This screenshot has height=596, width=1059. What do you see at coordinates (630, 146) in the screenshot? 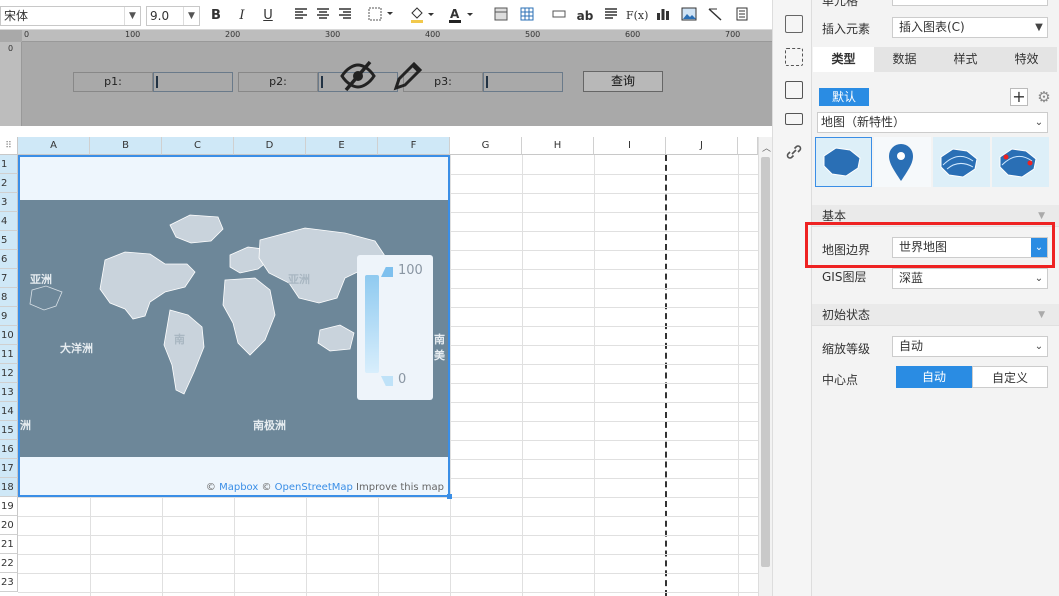
I see `column-header: I` at bounding box center [630, 146].